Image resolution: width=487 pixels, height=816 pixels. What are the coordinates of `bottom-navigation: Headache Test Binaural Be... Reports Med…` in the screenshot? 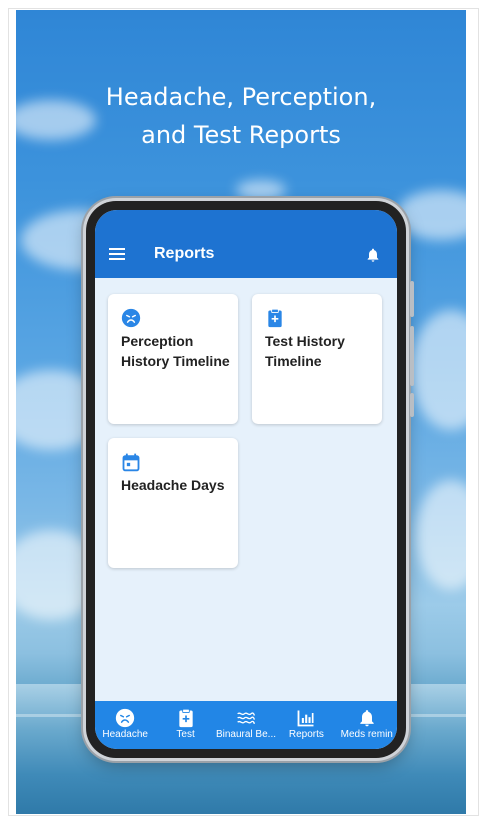 It's located at (246, 725).